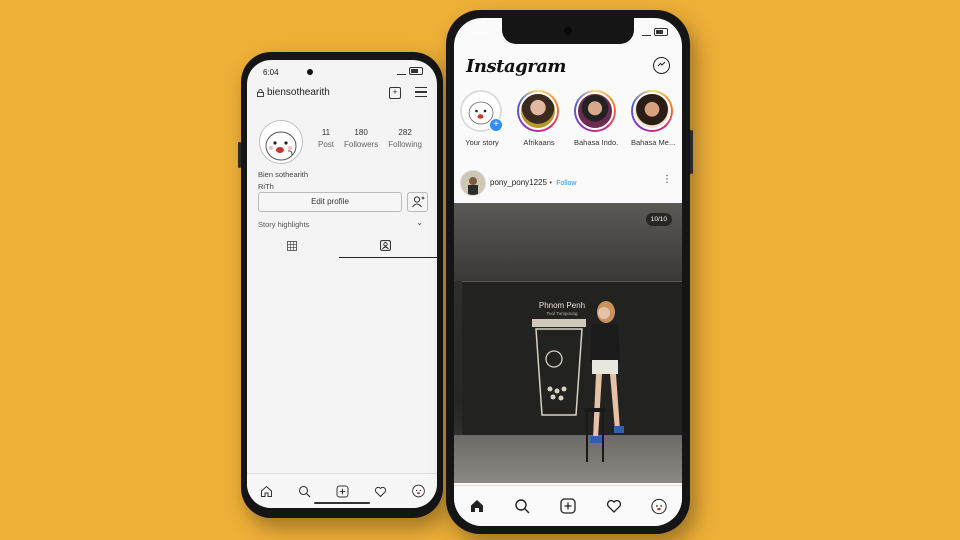 Image resolution: width=960 pixels, height=540 pixels. I want to click on profile-tabs, so click(342, 247).